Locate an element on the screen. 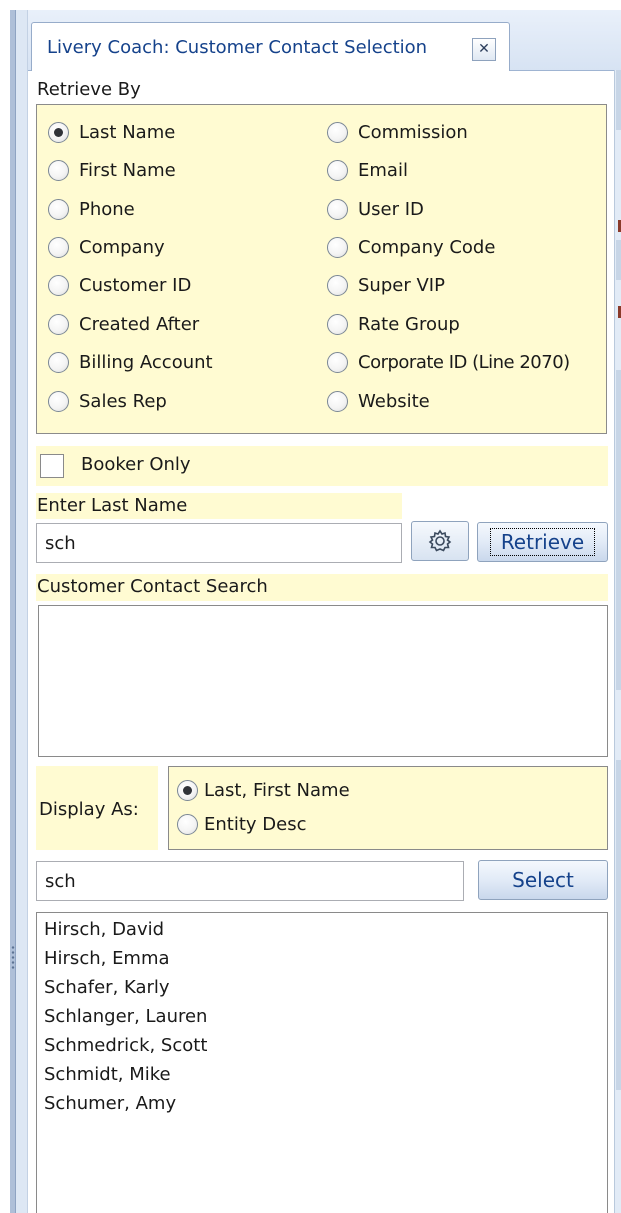 The width and height of the screenshot is (621, 1213). radio-label: Billing Account is located at coordinates (146, 362).